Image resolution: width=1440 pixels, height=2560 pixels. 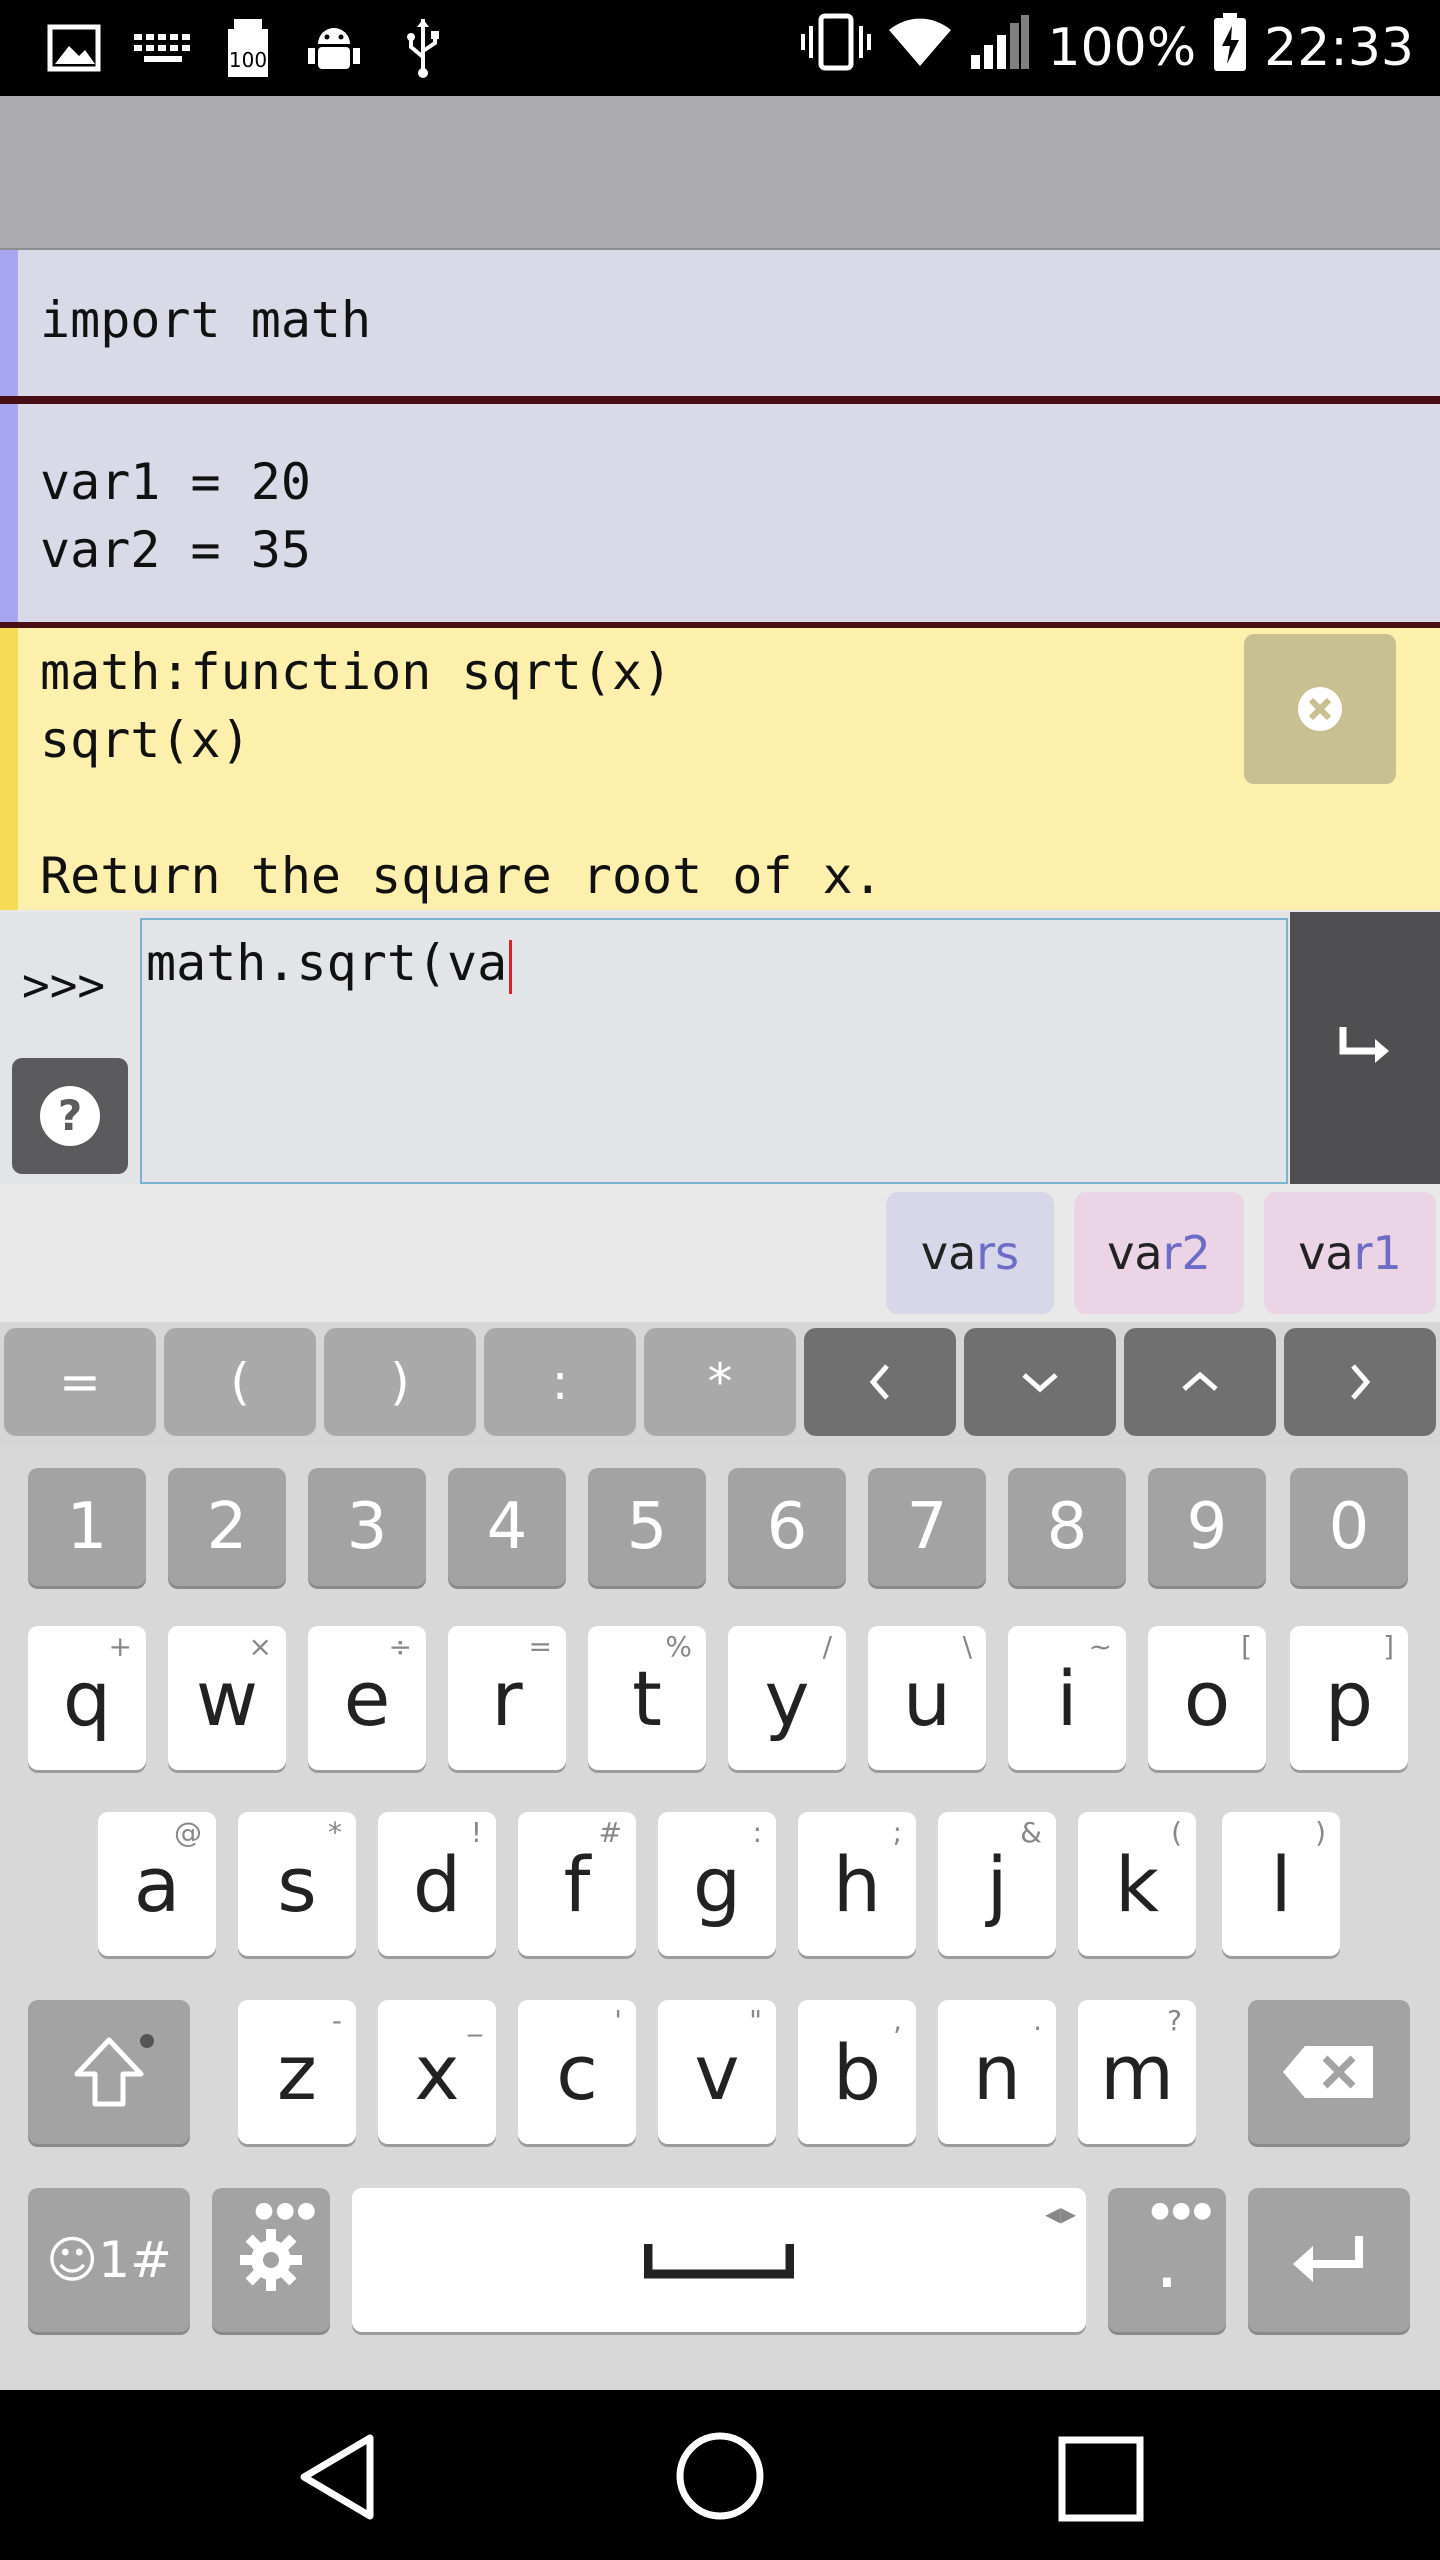 What do you see at coordinates (400, 1646) in the screenshot?
I see `key-alt-label: ÷` at bounding box center [400, 1646].